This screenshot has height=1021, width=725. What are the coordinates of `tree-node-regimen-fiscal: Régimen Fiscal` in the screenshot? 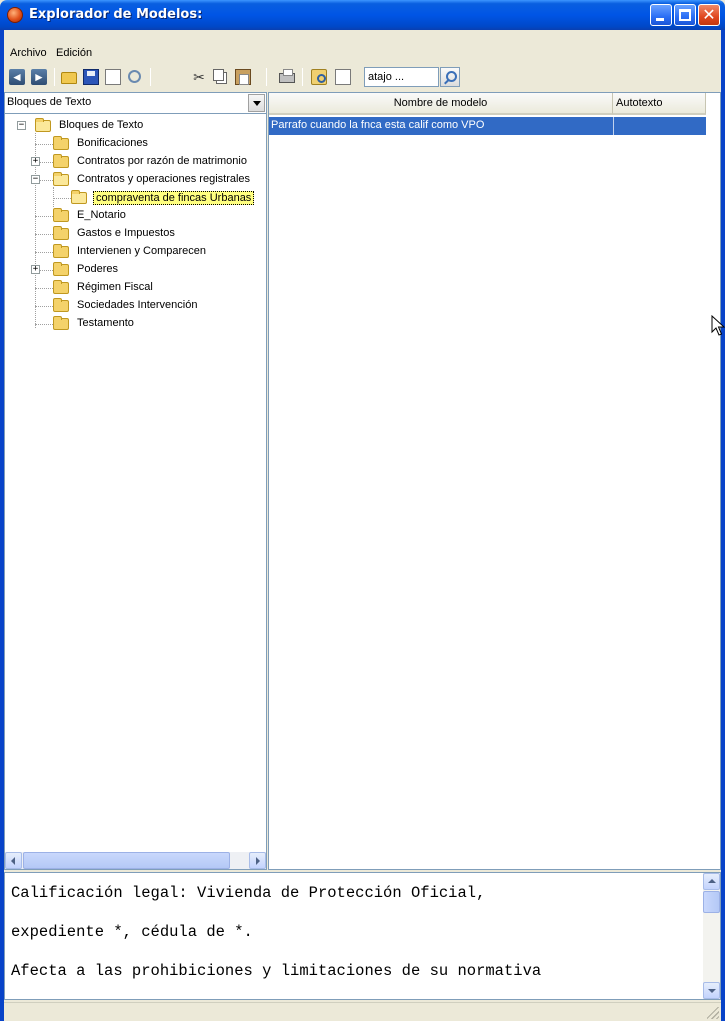 It's located at (153, 288).